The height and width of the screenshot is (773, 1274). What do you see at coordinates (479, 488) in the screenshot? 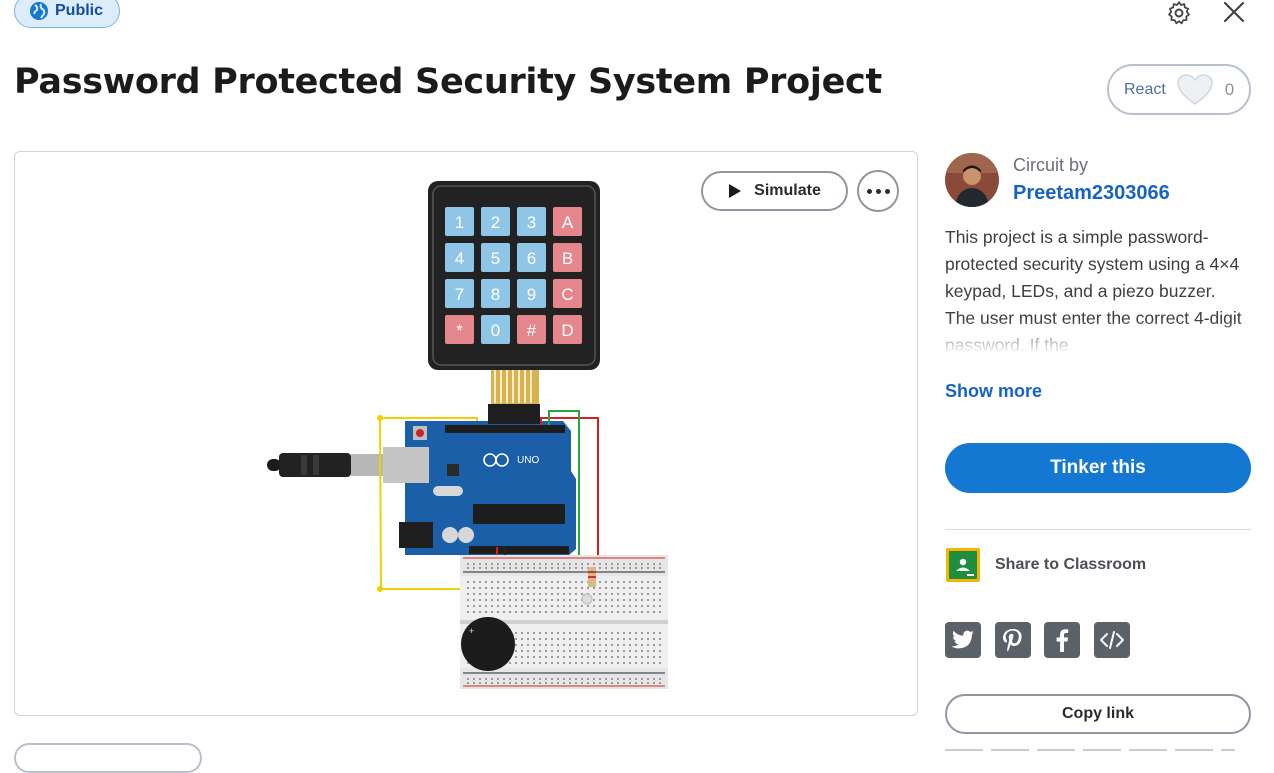
I see `arduino-uno-board: UNO` at bounding box center [479, 488].